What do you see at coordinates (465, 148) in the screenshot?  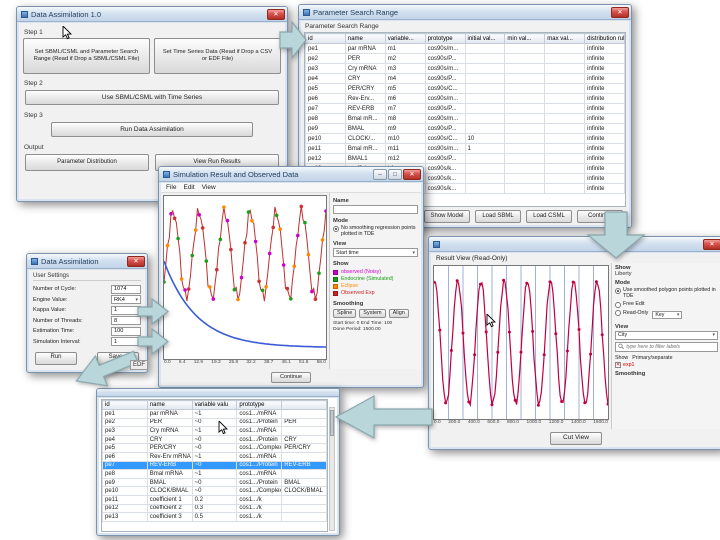 I see `table-row: pe11 Bmal mR... m11 cos90s/m... 1 infinite` at bounding box center [465, 148].